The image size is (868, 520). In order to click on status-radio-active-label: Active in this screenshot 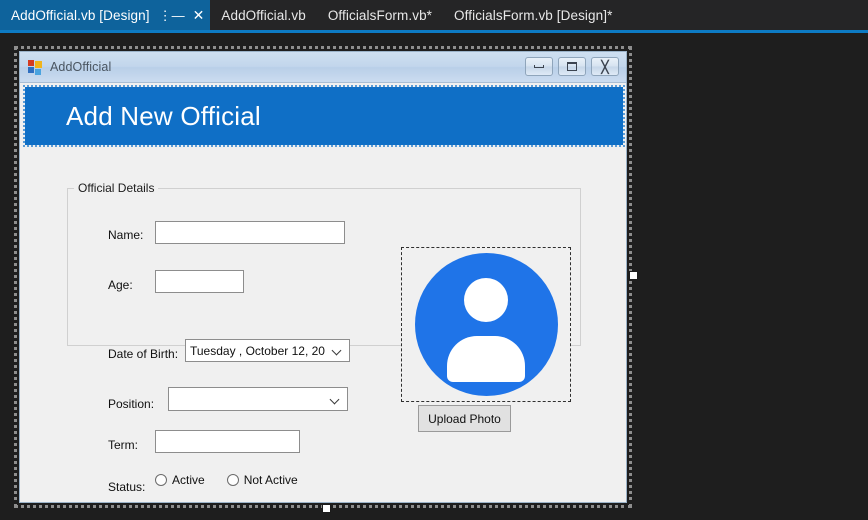, I will do `click(188, 480)`.